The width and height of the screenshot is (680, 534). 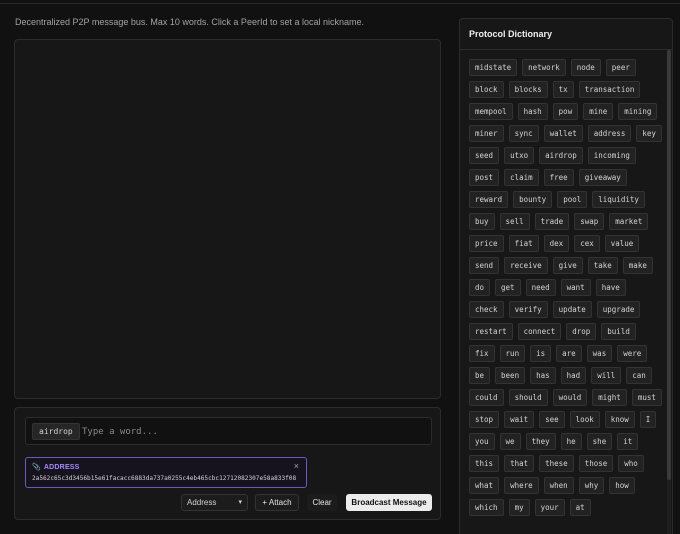 I want to click on dictionary-word: airdrop, so click(x=561, y=155).